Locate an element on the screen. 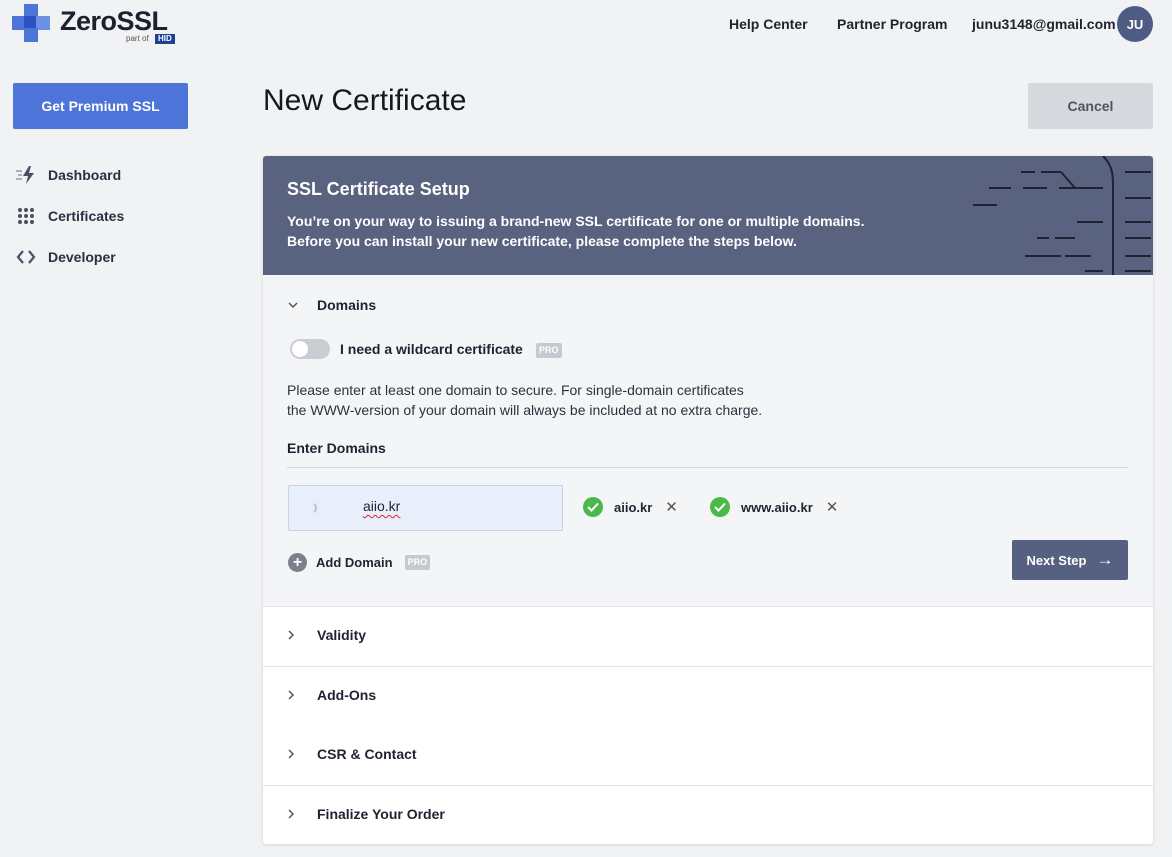 The image size is (1172, 857). domain-input: aiio.kr is located at coordinates (425, 508).